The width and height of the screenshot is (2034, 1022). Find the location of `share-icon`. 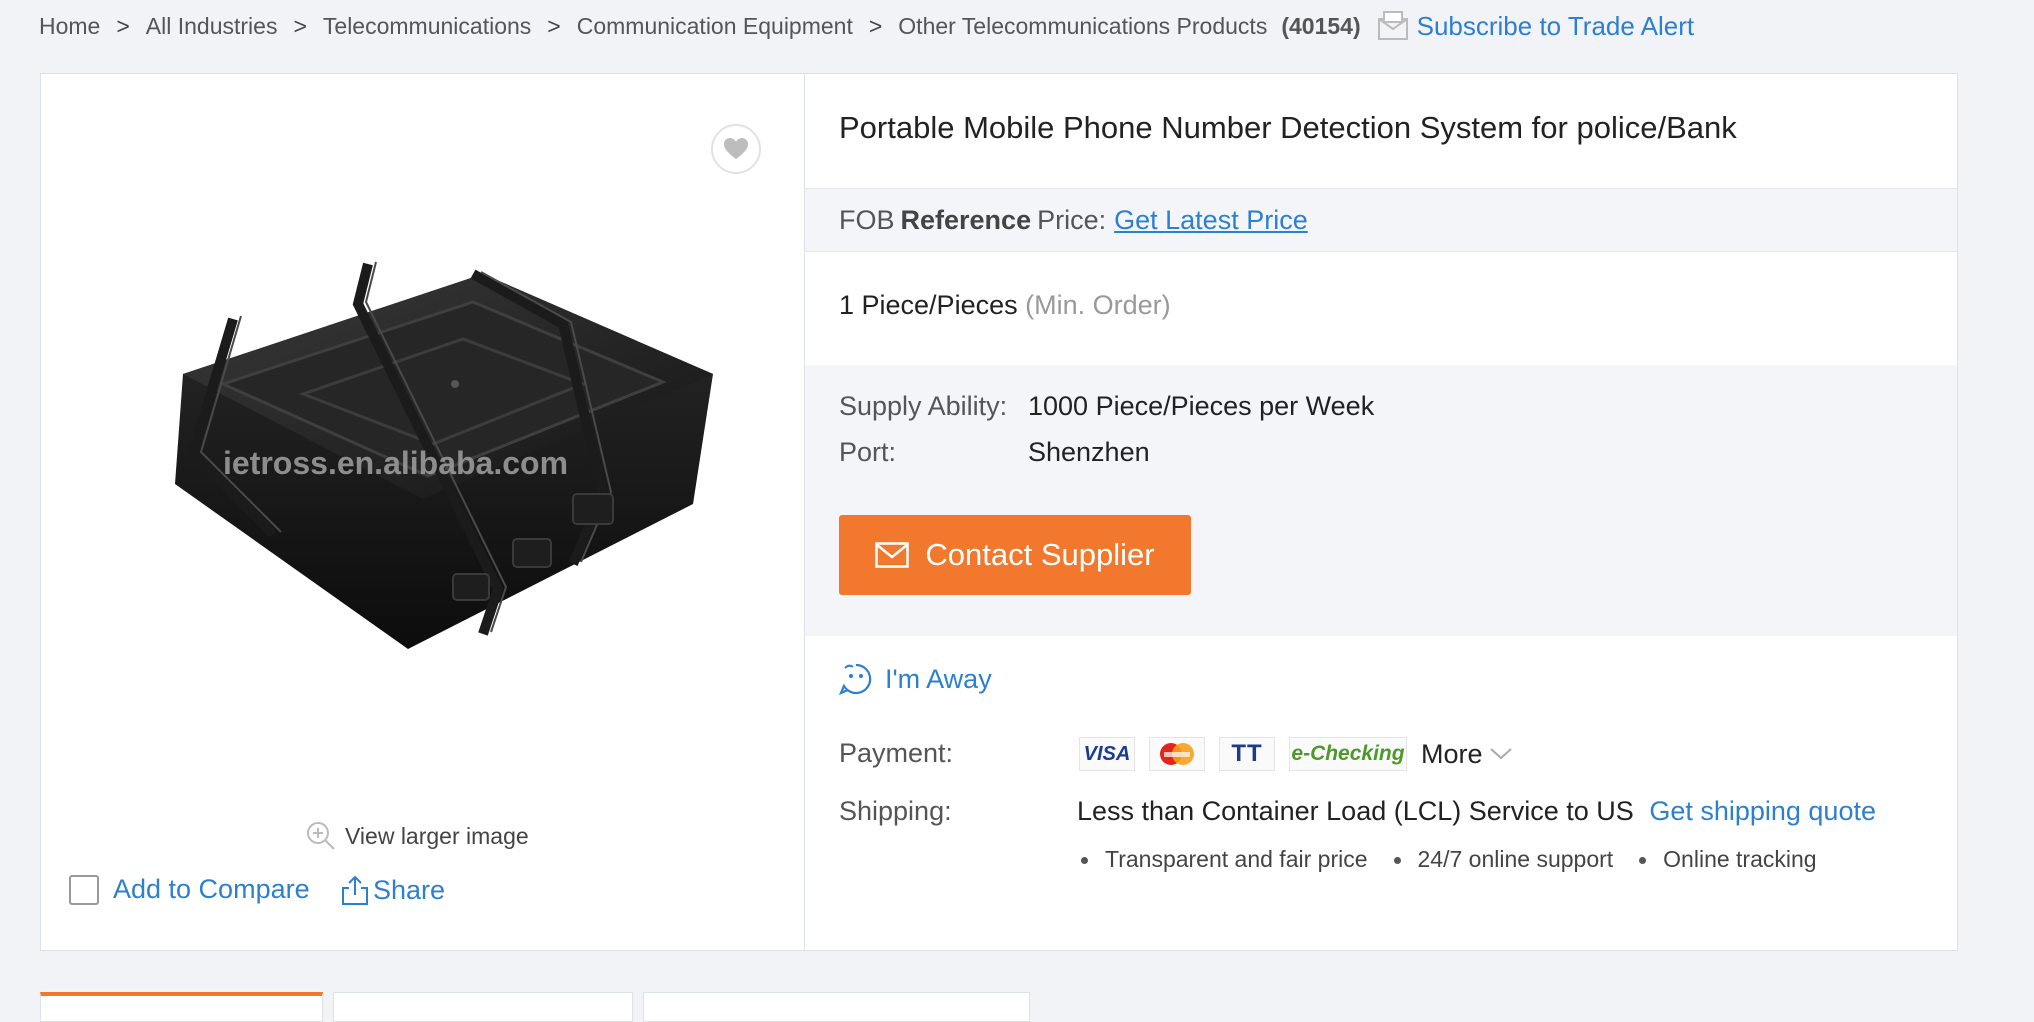

share-icon is located at coordinates (355, 890).